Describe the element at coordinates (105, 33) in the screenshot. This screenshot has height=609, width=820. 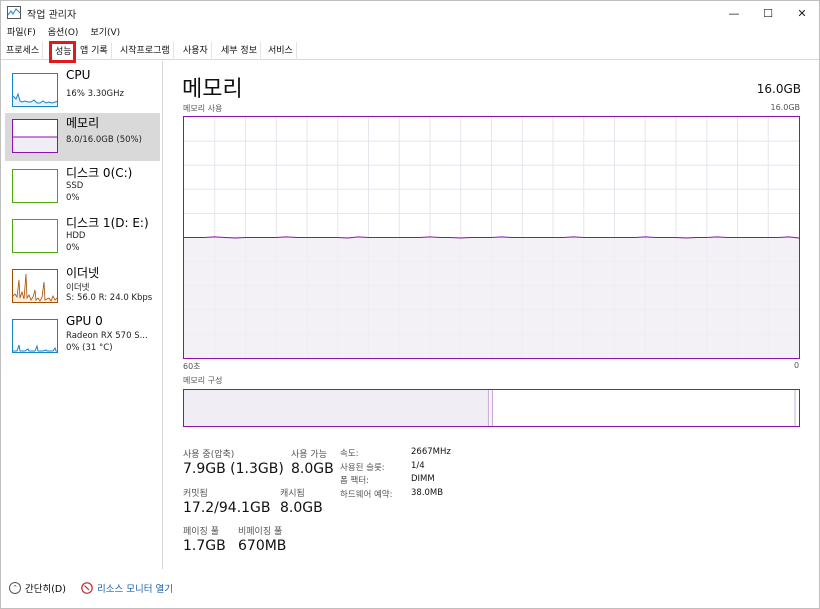
I see `menu-view: 보기(V)` at that location.